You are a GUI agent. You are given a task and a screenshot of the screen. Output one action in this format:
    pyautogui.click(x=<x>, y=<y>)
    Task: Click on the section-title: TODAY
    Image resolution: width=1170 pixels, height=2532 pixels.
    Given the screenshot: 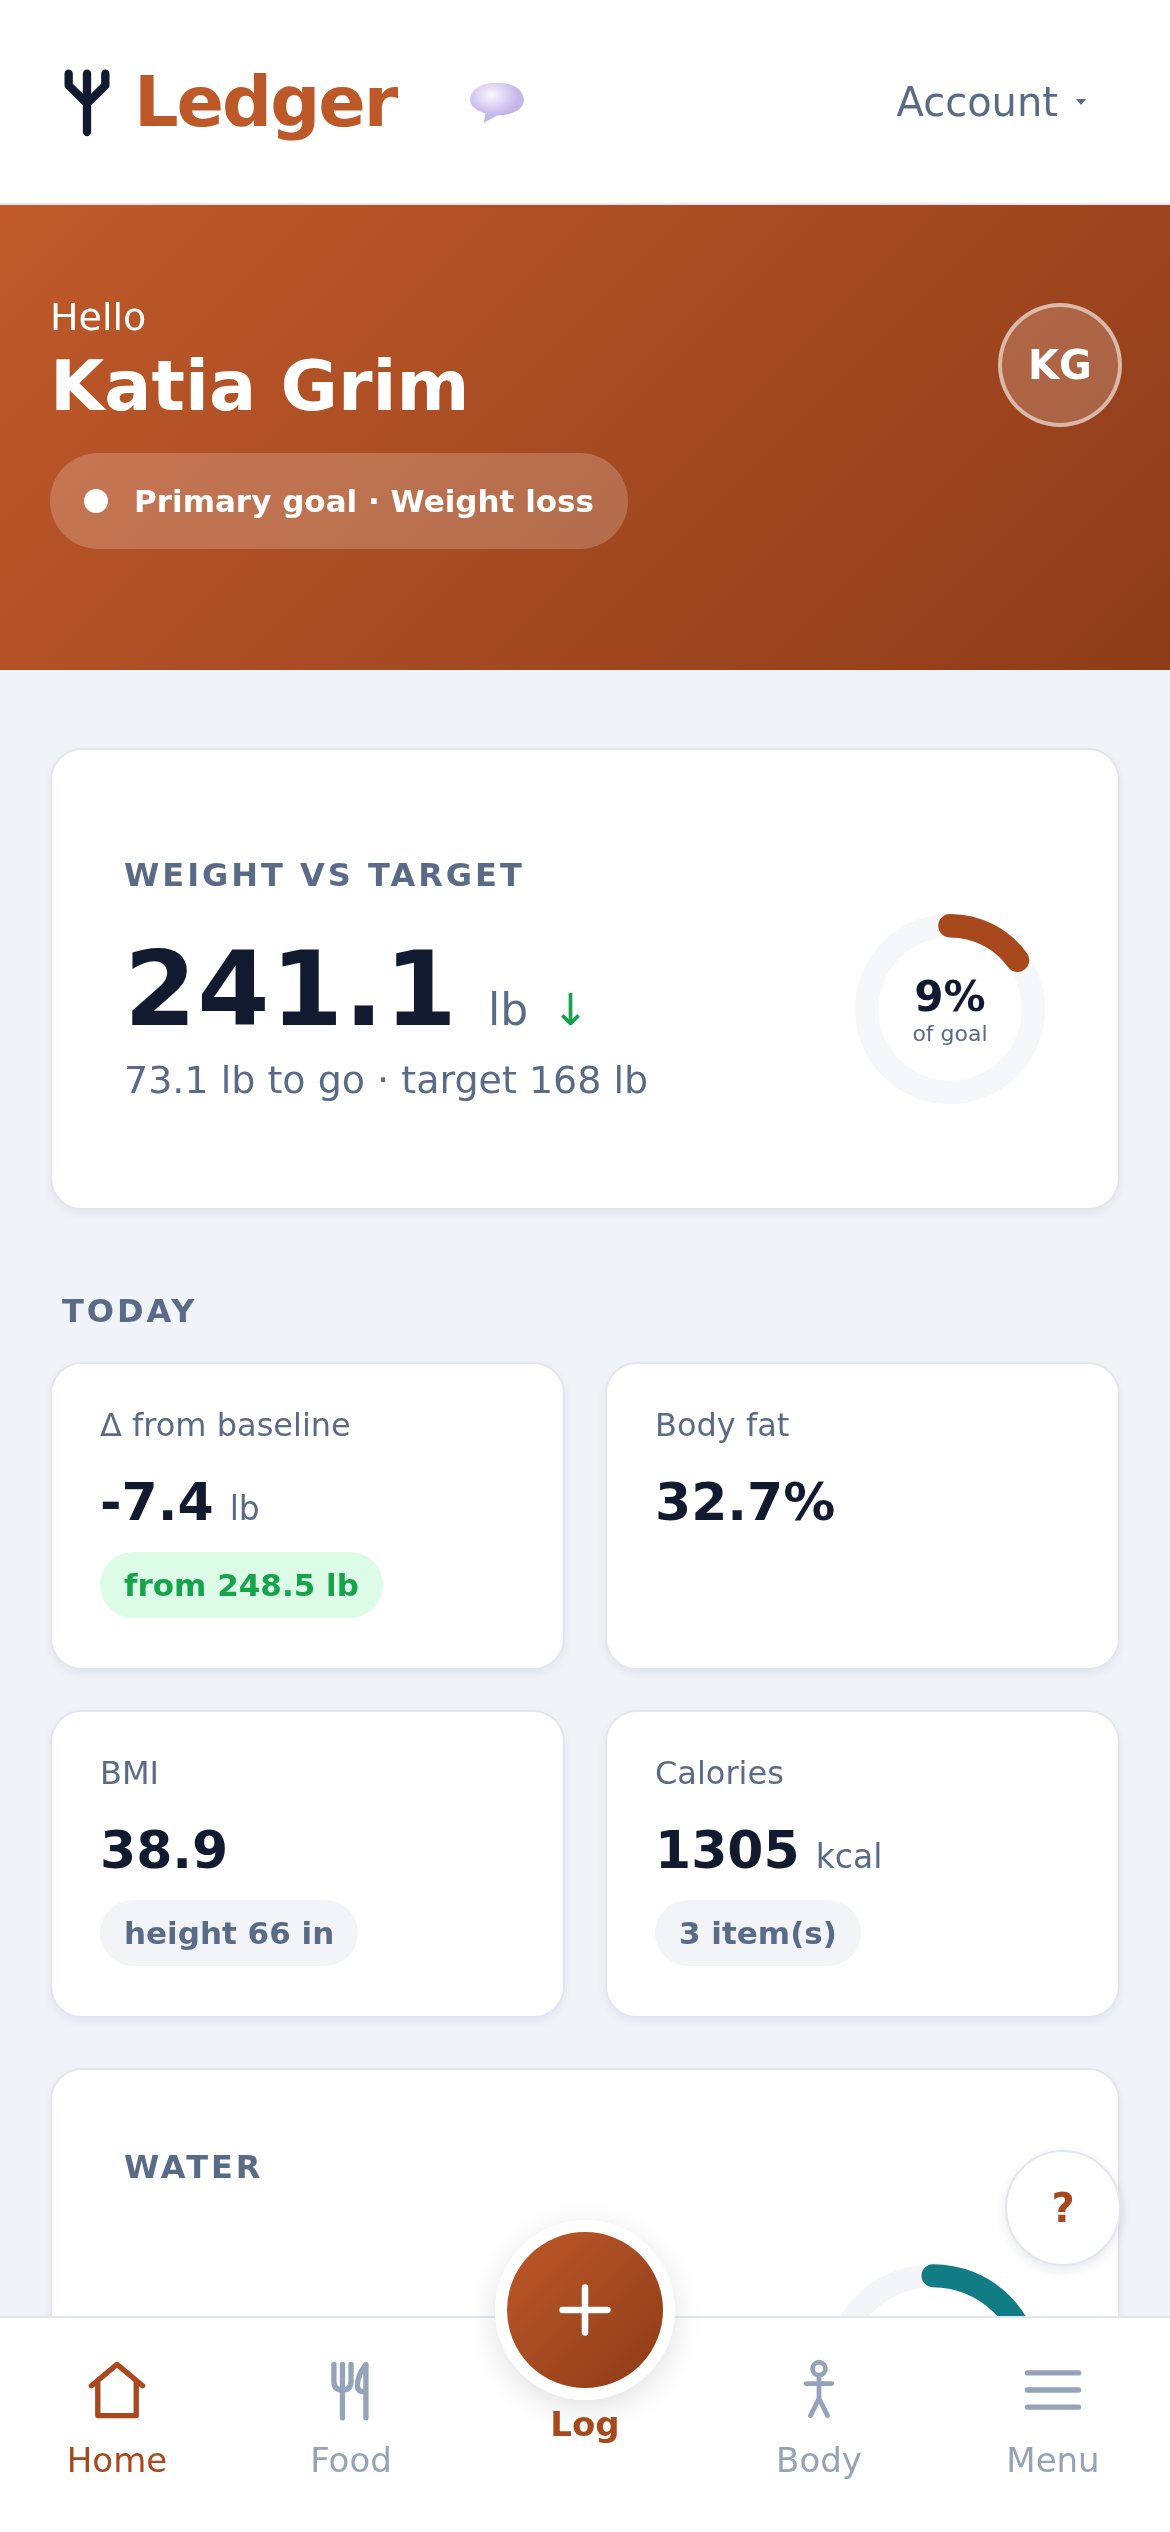 What is the action you would take?
    pyautogui.click(x=130, y=1311)
    